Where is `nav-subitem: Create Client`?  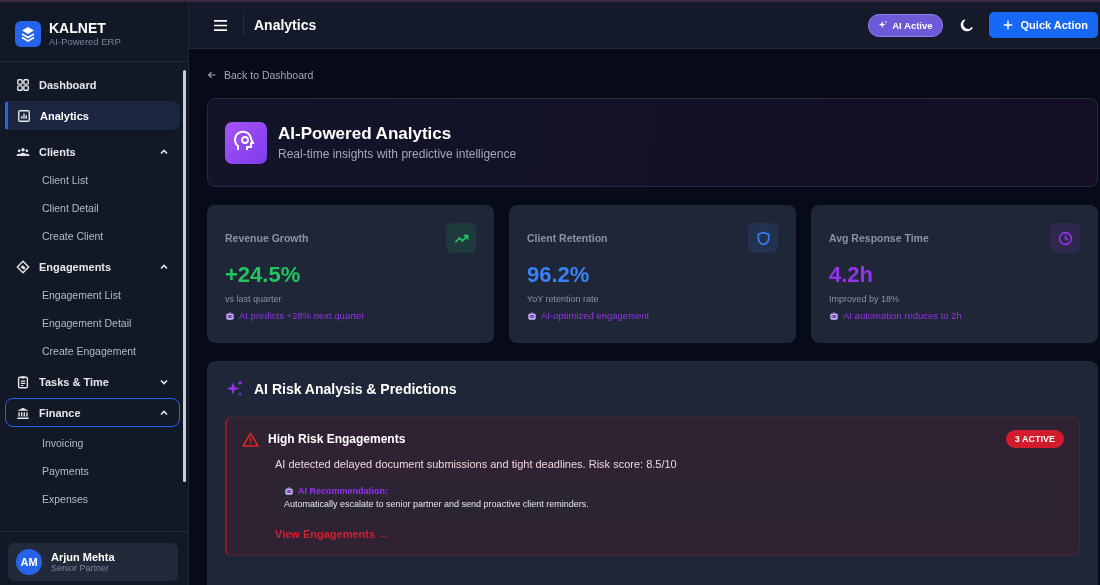
nav-subitem: Create Client is located at coordinates (92, 236).